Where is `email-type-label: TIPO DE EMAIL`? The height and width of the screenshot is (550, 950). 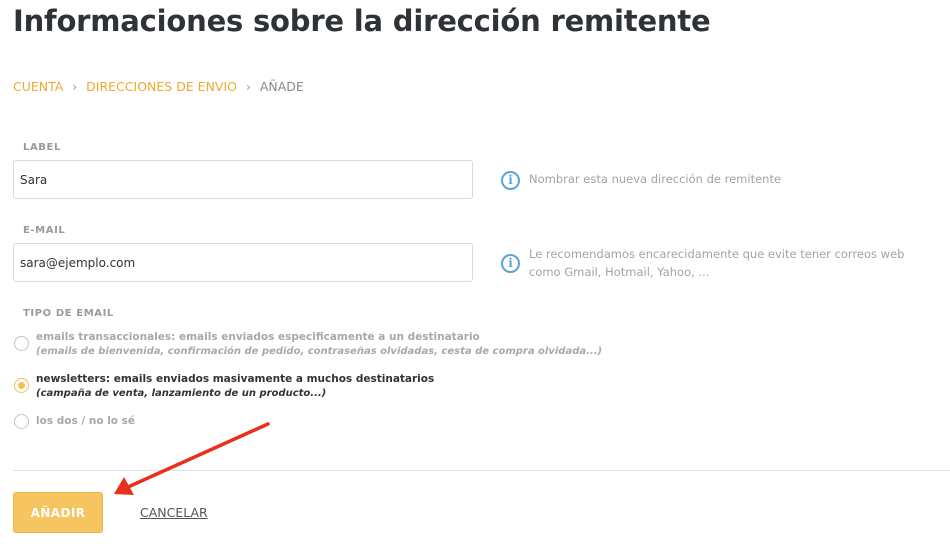
email-type-label: TIPO DE EMAIL is located at coordinates (68, 313).